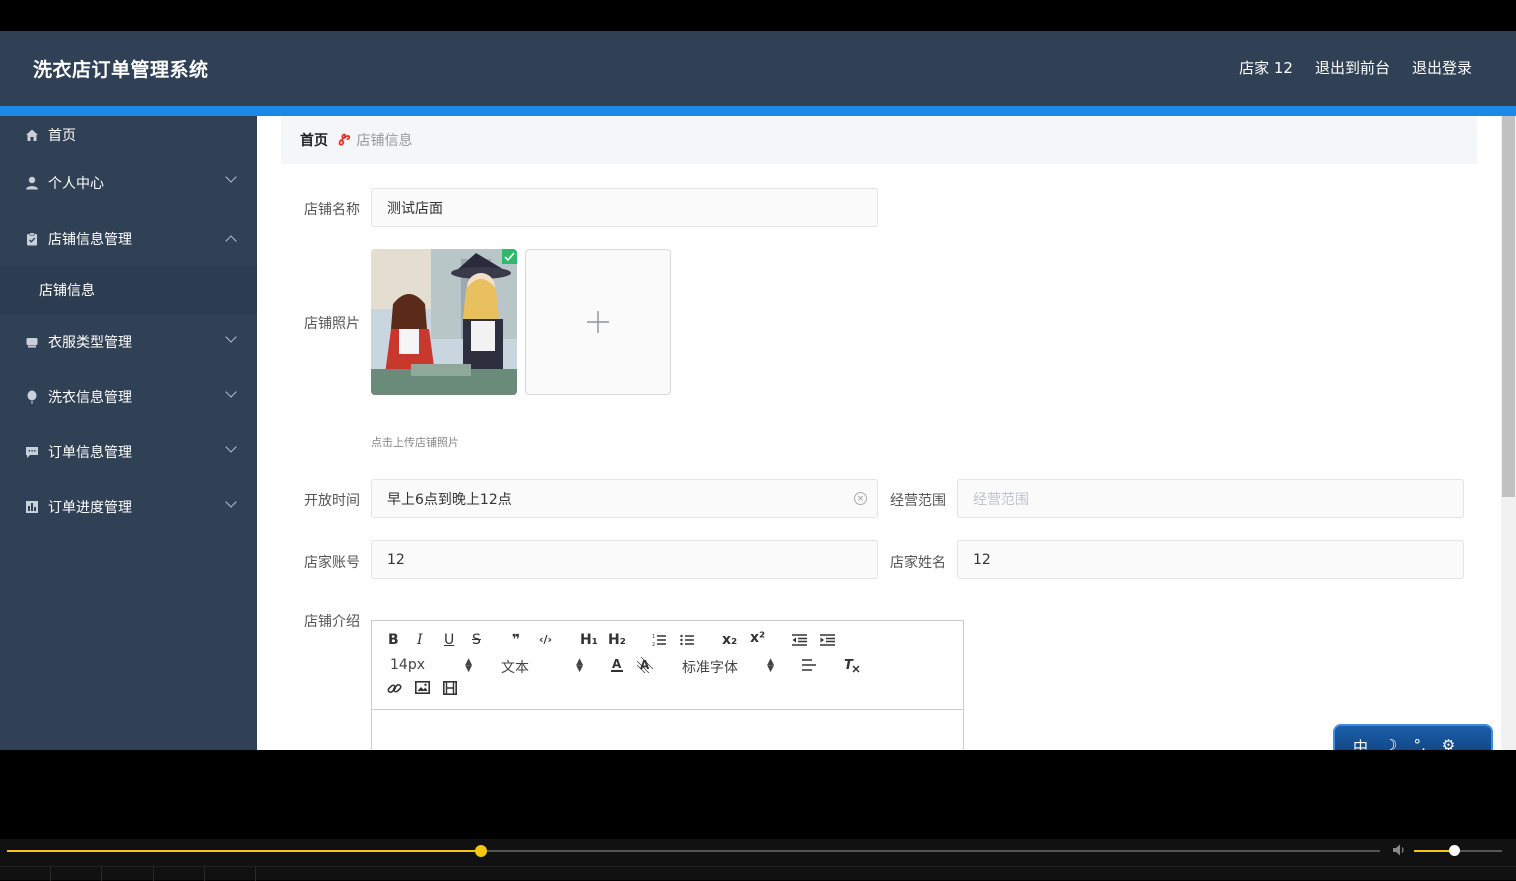  What do you see at coordinates (1266, 67) in the screenshot?
I see `current-user-label: 店家 12` at bounding box center [1266, 67].